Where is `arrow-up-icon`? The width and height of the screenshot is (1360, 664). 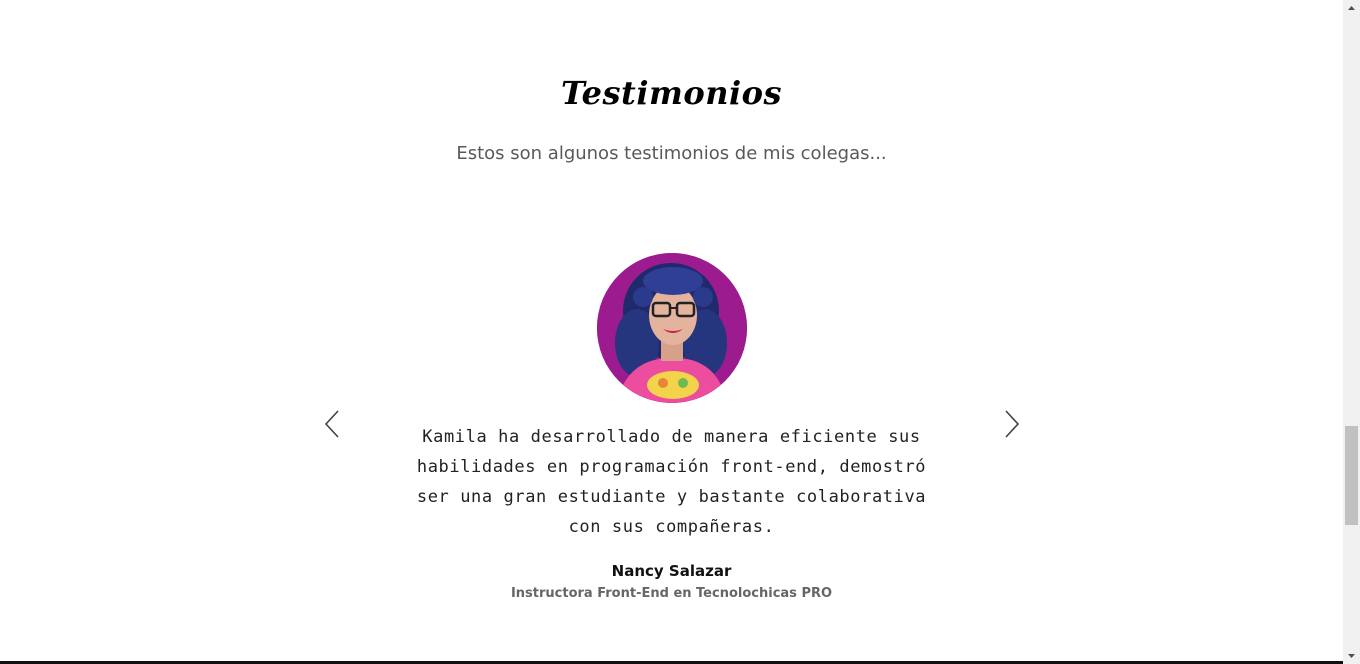 arrow-up-icon is located at coordinates (1351, 8).